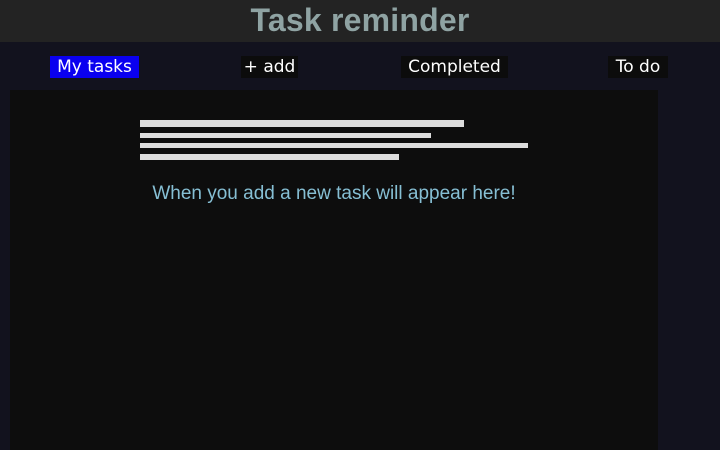 This screenshot has width=720, height=450. I want to click on tab-add-task: + add, so click(269, 67).